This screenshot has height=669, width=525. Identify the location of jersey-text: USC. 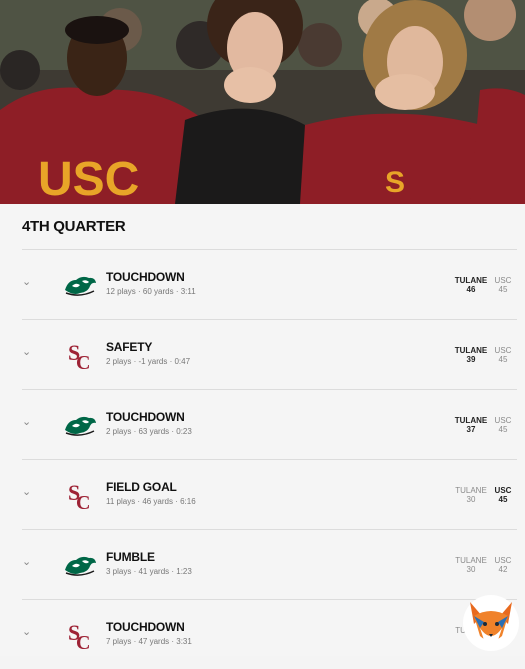
(88, 178).